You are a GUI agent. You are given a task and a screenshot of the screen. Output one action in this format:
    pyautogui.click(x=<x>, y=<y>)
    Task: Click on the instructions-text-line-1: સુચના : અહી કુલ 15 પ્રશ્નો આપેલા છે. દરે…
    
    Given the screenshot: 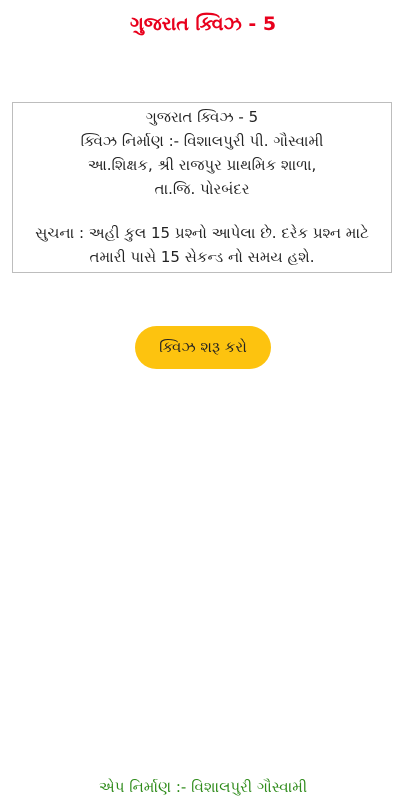 What is the action you would take?
    pyautogui.click(x=202, y=233)
    